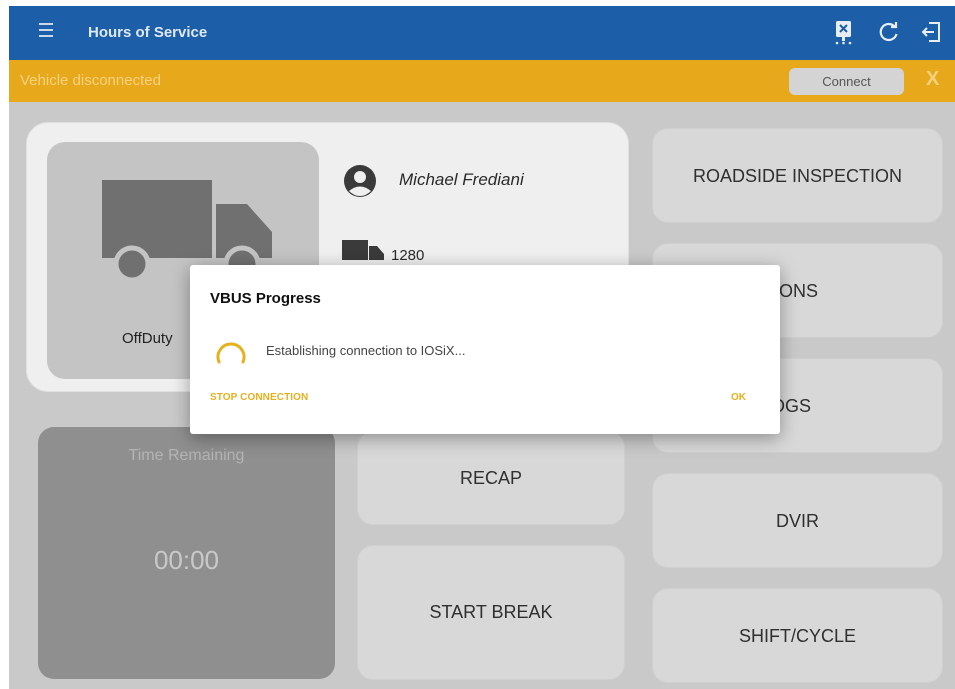 This screenshot has width=955, height=689. What do you see at coordinates (231, 353) in the screenshot?
I see `loading-spinner-icon` at bounding box center [231, 353].